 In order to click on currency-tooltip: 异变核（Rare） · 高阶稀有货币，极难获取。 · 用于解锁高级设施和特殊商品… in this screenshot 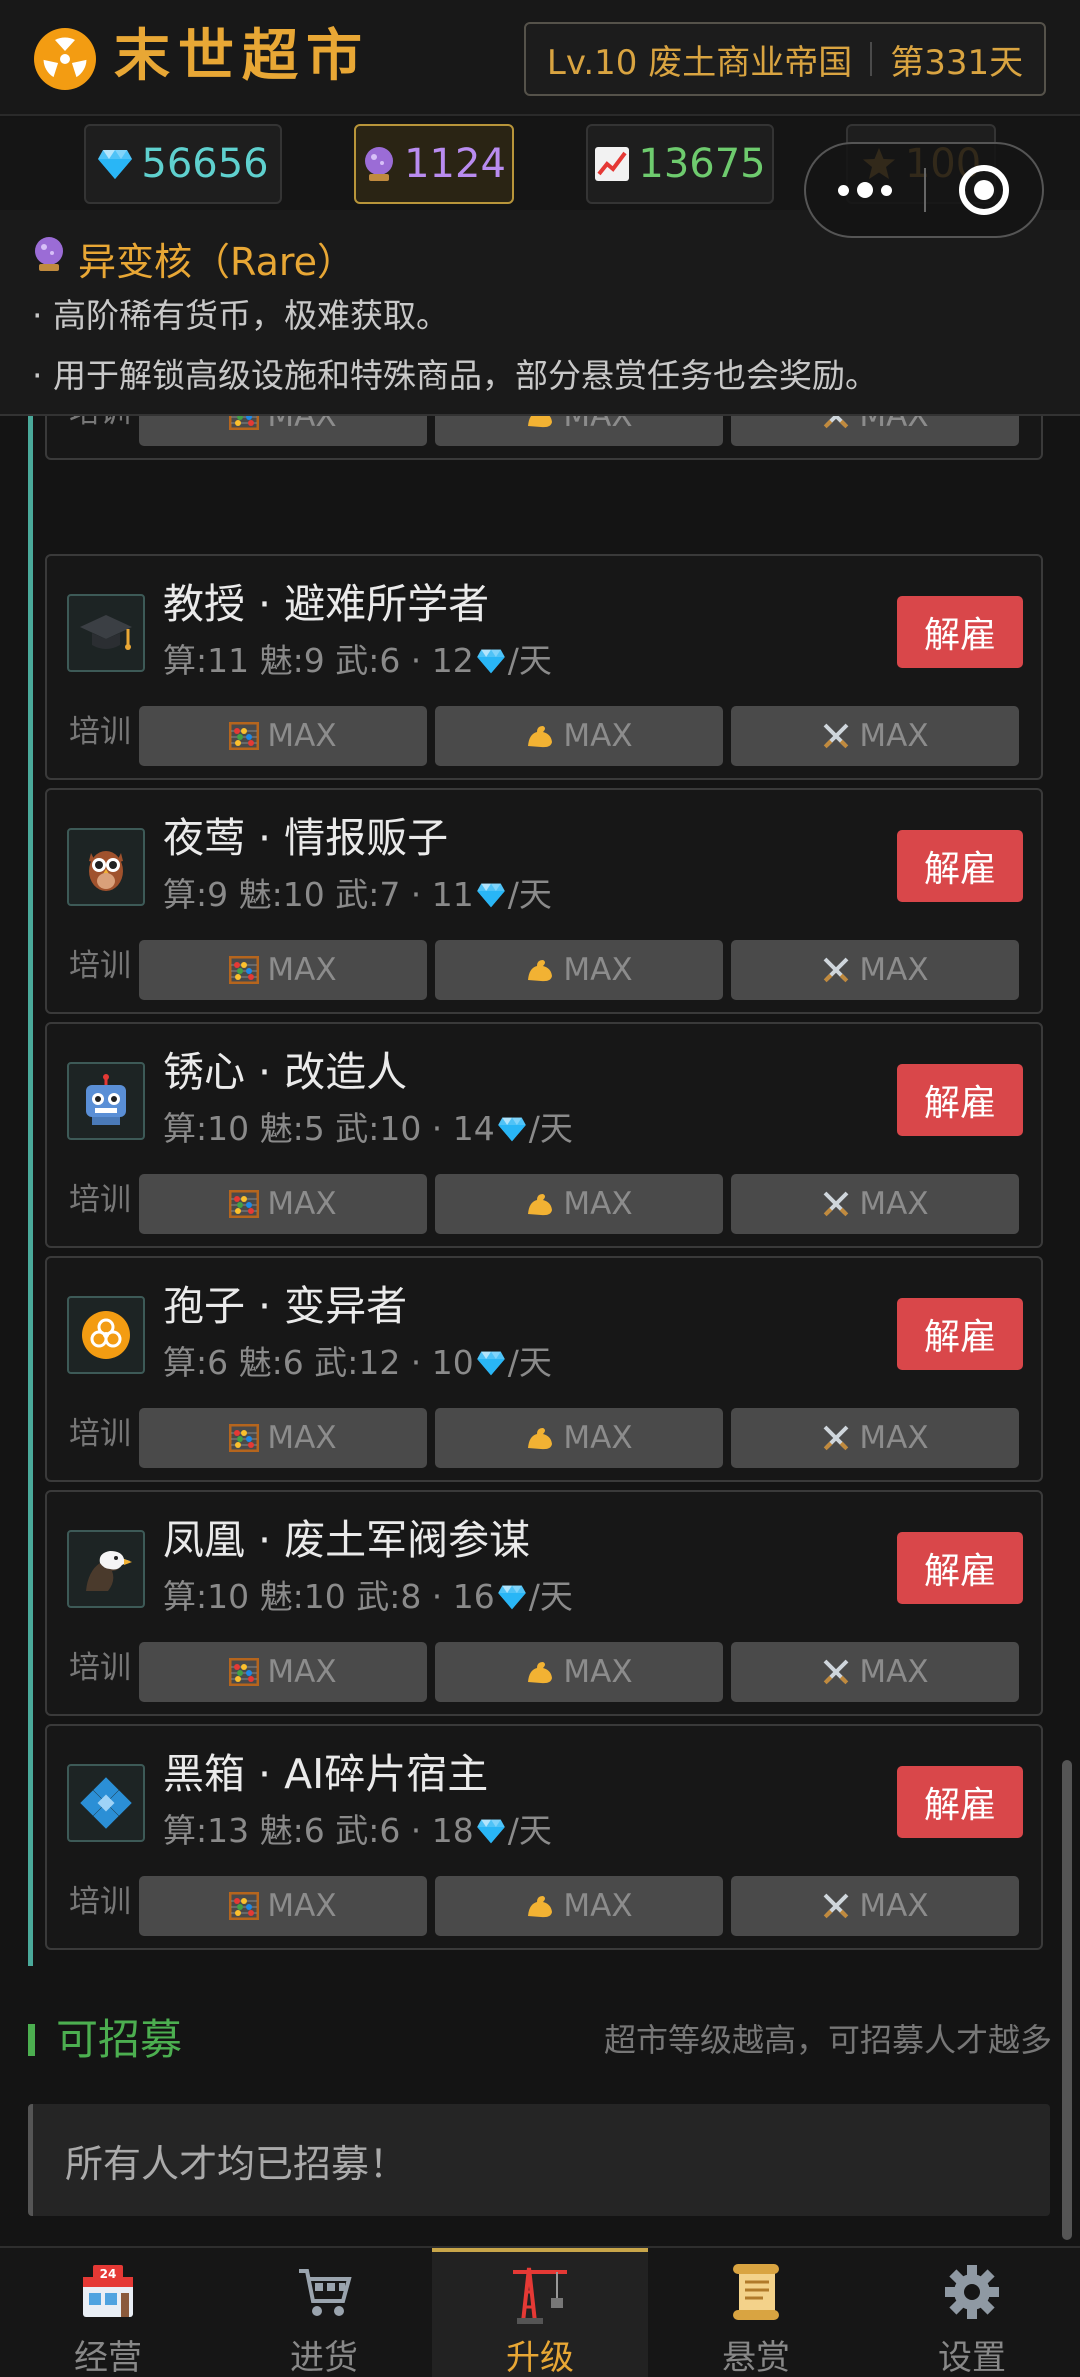, I will do `click(540, 313)`.